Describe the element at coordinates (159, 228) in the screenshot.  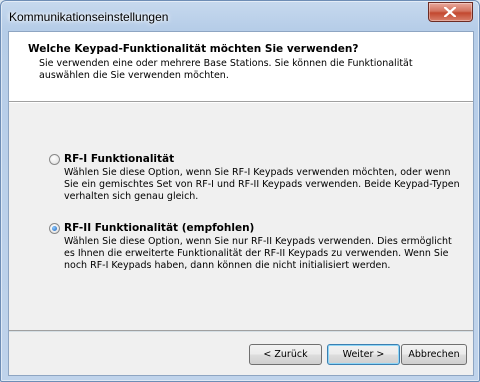
I see `option-rf2-label: RF-II Funktionalität (empfohlen)` at that location.